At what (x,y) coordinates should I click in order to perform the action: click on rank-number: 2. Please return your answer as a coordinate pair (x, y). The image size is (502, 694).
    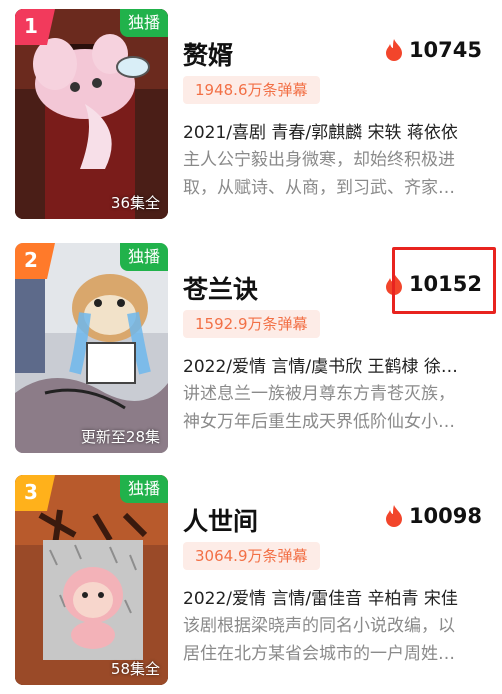
    Looking at the image, I should click on (31, 260).